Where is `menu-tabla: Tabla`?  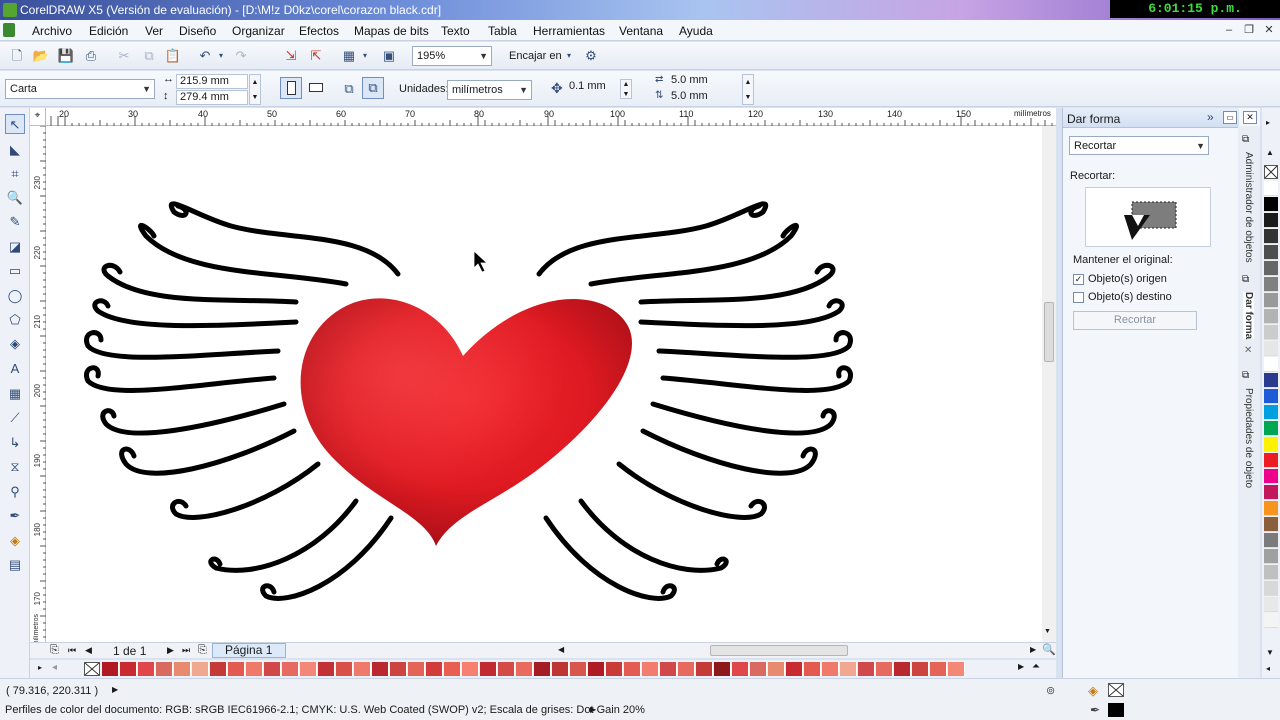
menu-tabla: Tabla is located at coordinates (502, 31).